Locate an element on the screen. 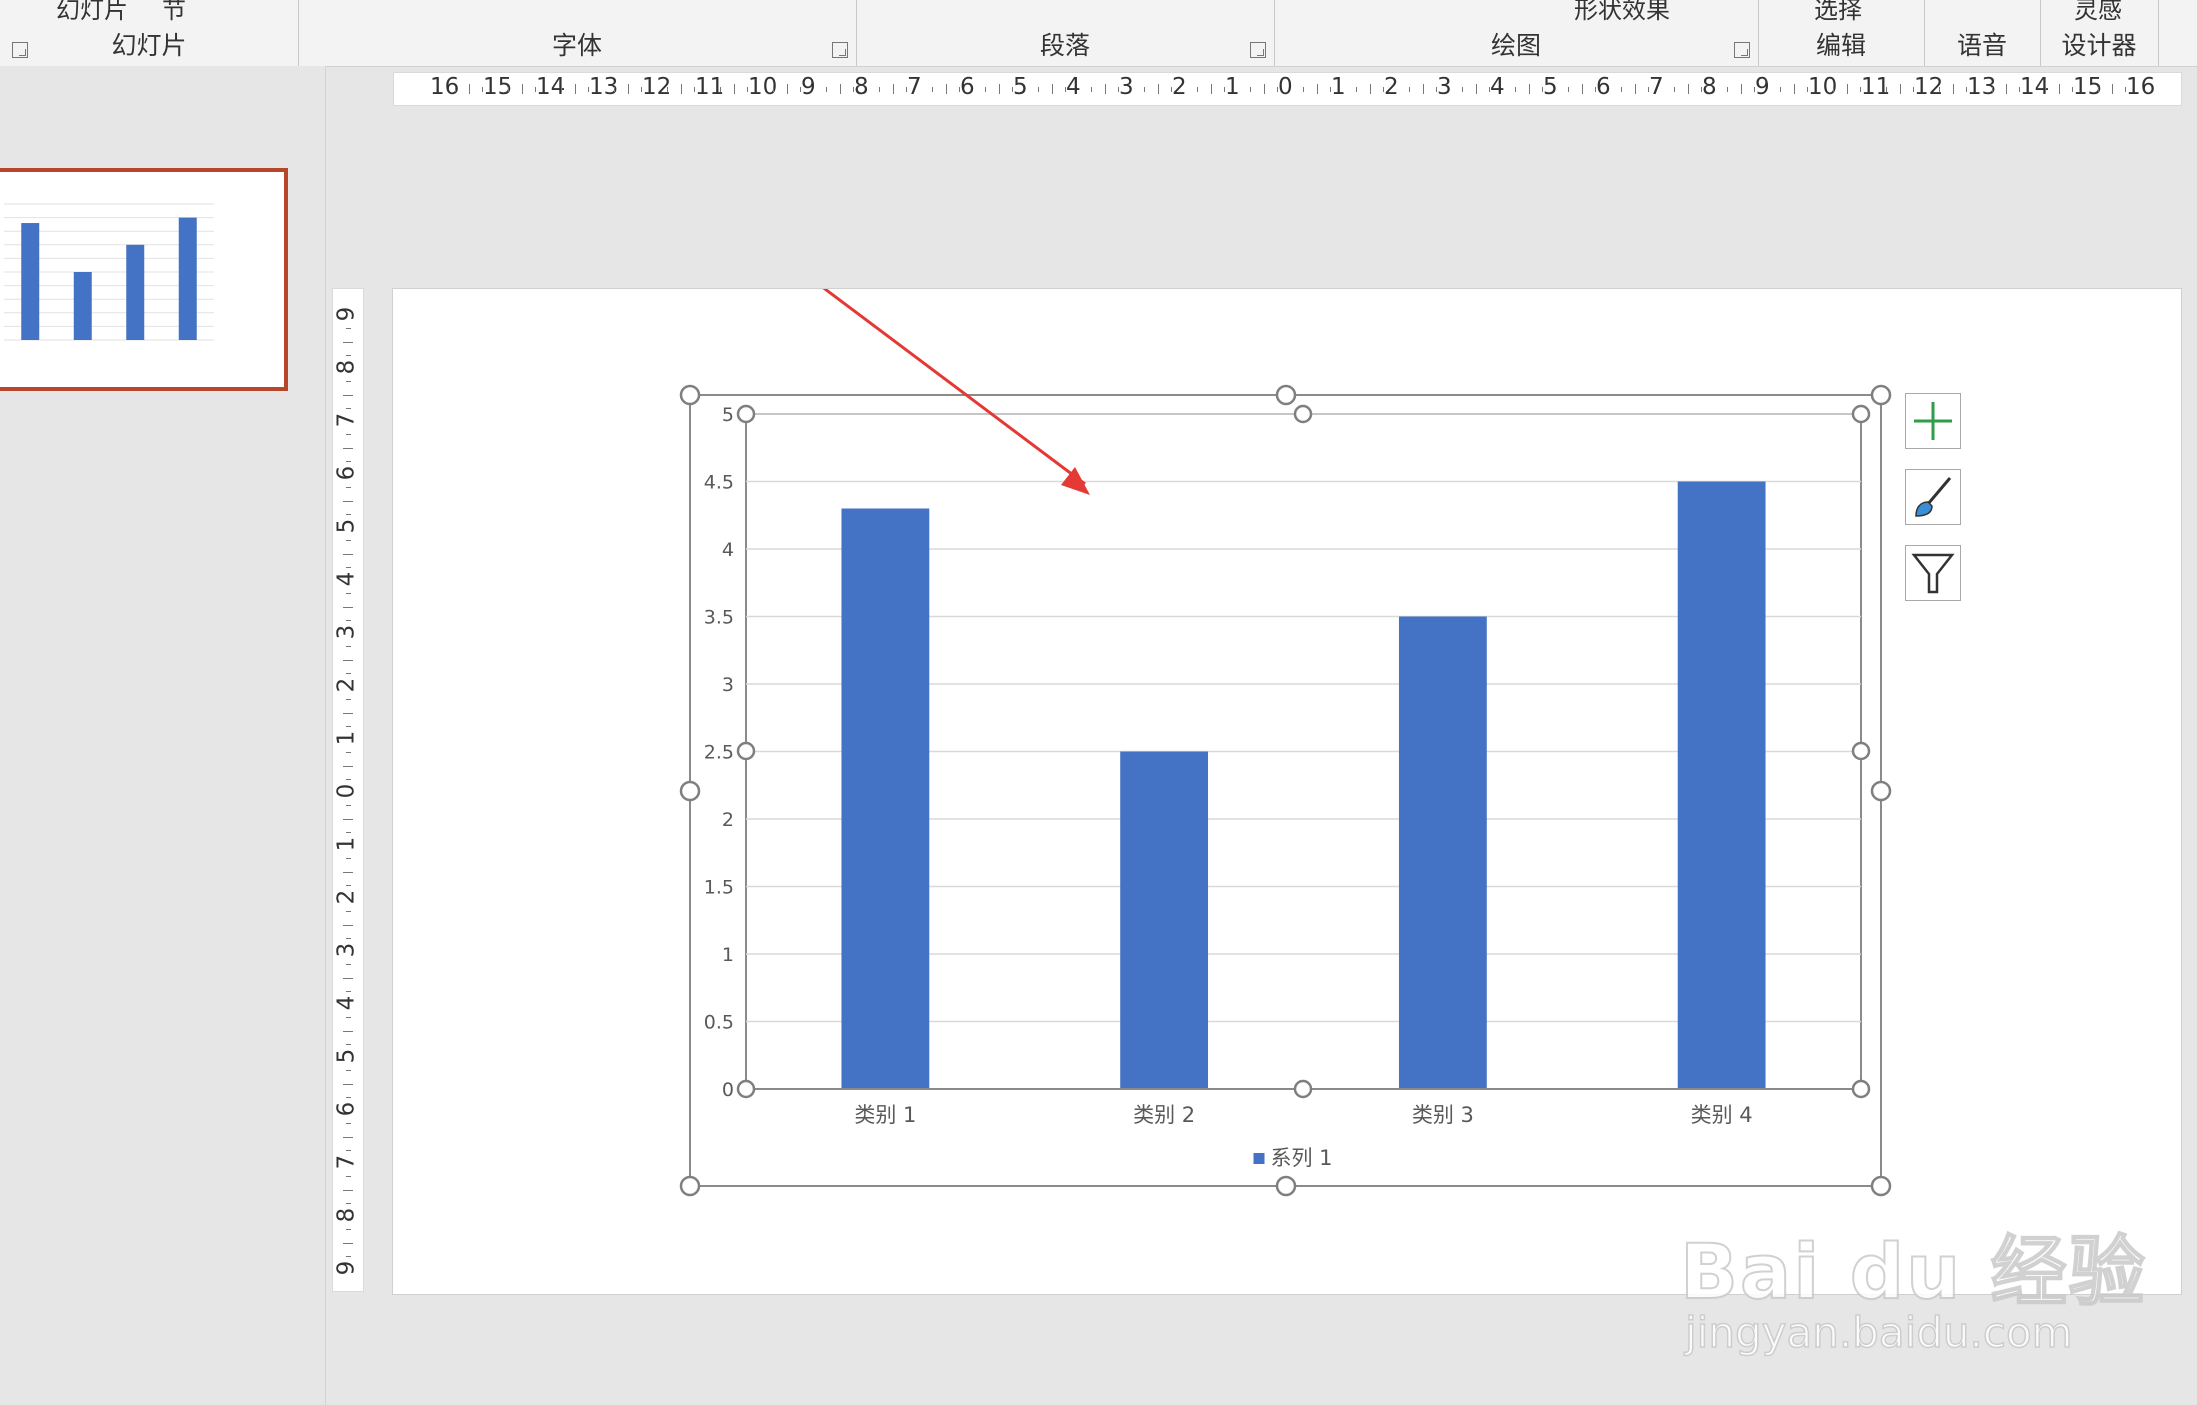 The width and height of the screenshot is (2197, 1405). thumb-bar is located at coordinates (187, 278).